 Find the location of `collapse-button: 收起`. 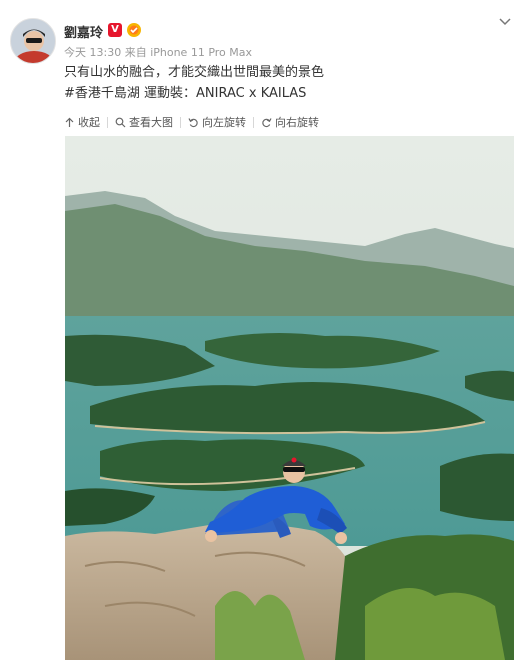

collapse-button: 收起 is located at coordinates (82, 122).